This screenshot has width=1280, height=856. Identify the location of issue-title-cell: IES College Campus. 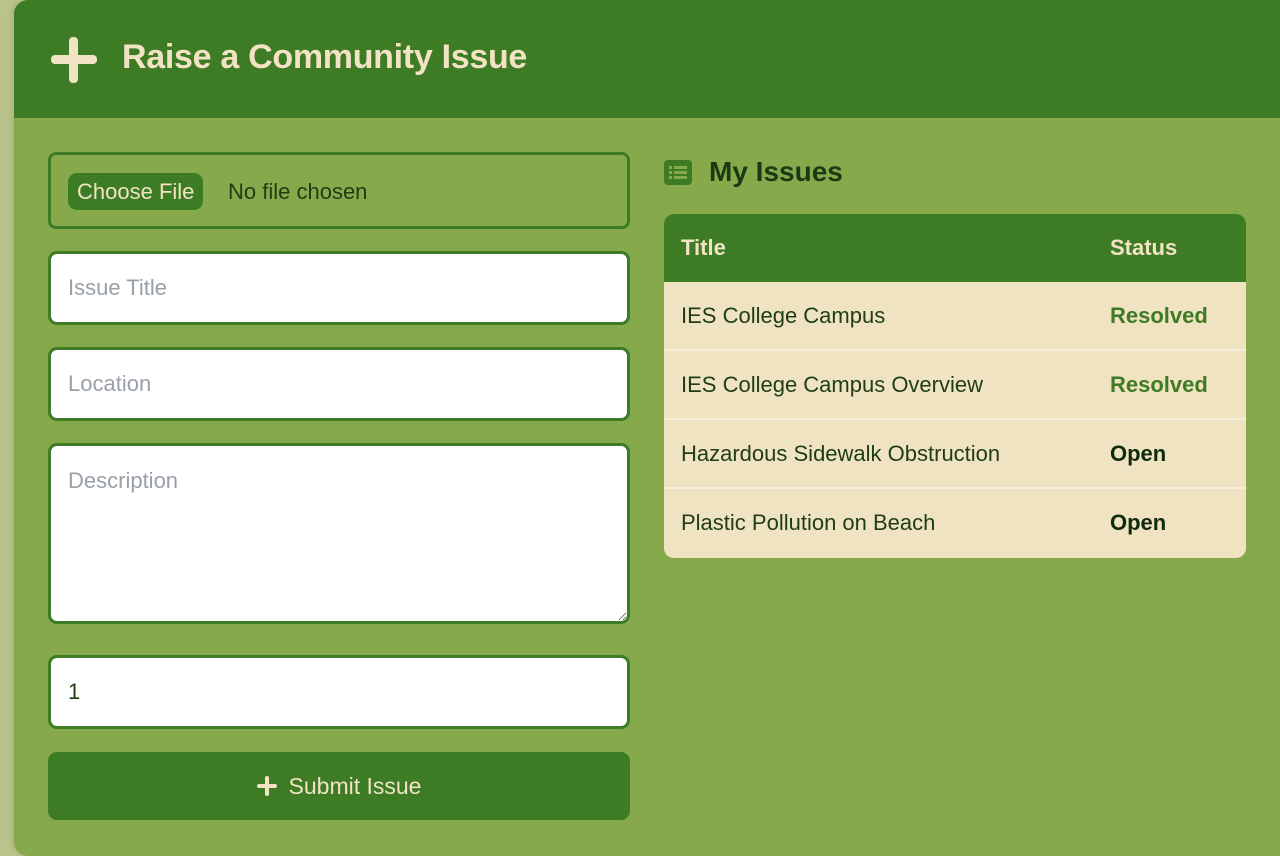
(783, 315).